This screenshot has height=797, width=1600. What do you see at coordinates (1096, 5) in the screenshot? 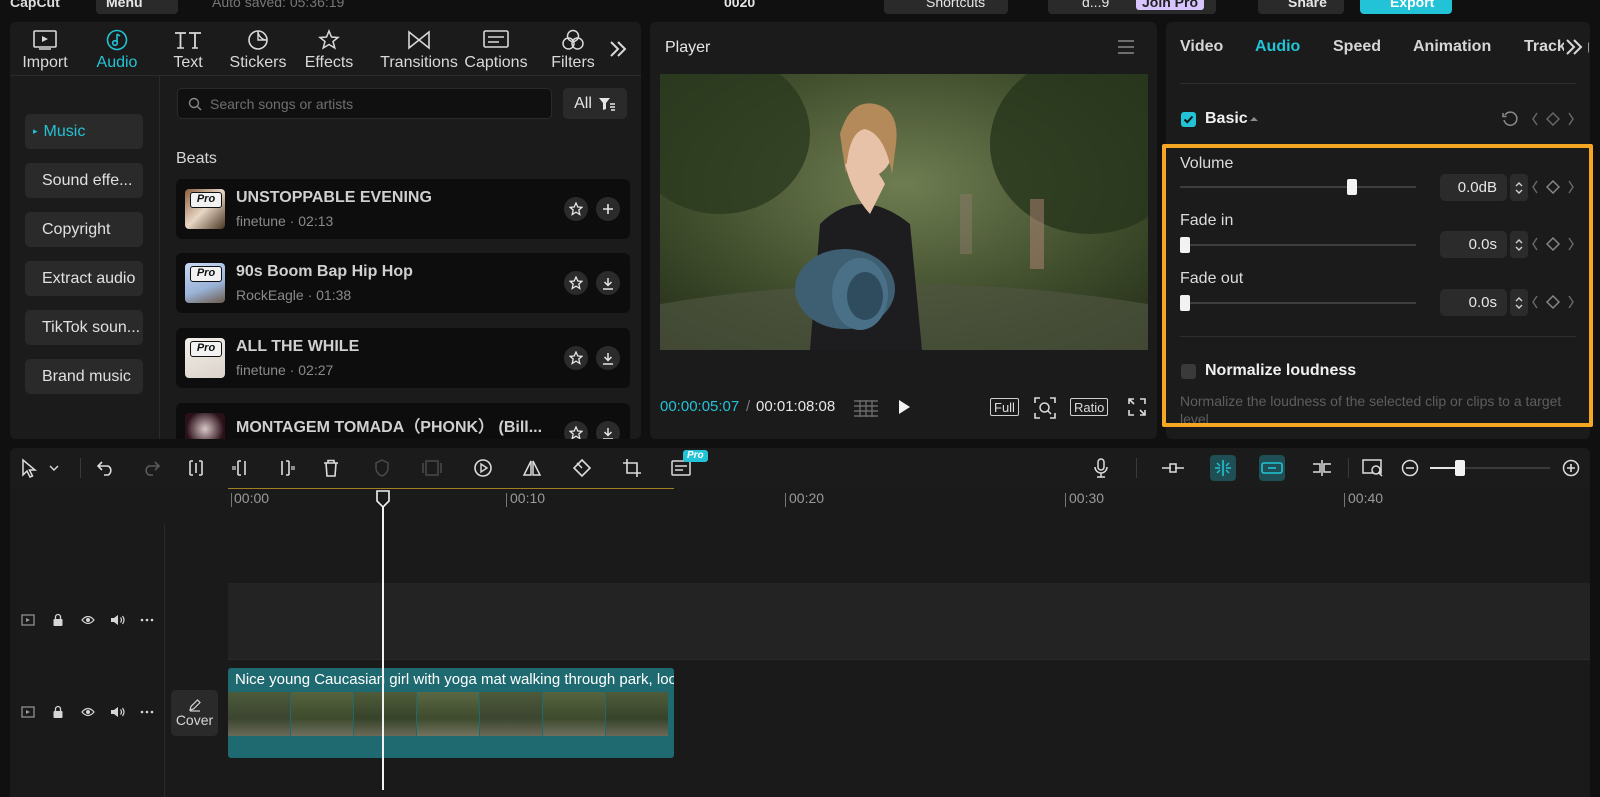
I see `user-label: d...9` at bounding box center [1096, 5].